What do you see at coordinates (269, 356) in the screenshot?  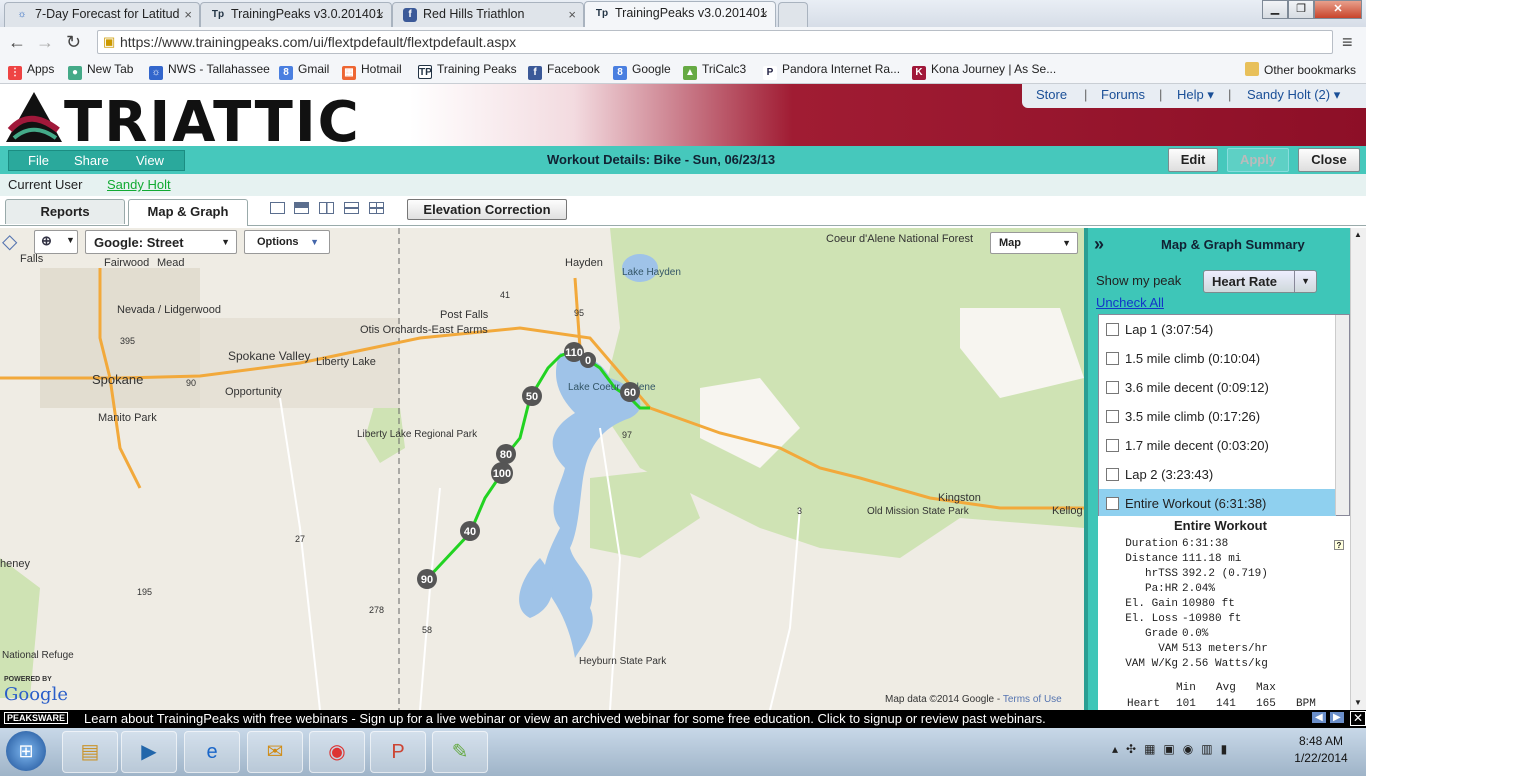 I see `place-label: Spokane Valley` at bounding box center [269, 356].